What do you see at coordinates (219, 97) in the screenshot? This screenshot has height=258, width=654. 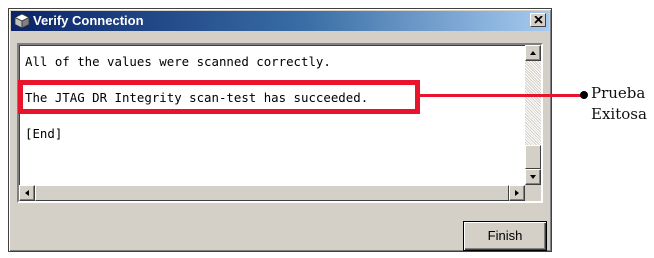 I see `success-highlight-box` at bounding box center [219, 97].